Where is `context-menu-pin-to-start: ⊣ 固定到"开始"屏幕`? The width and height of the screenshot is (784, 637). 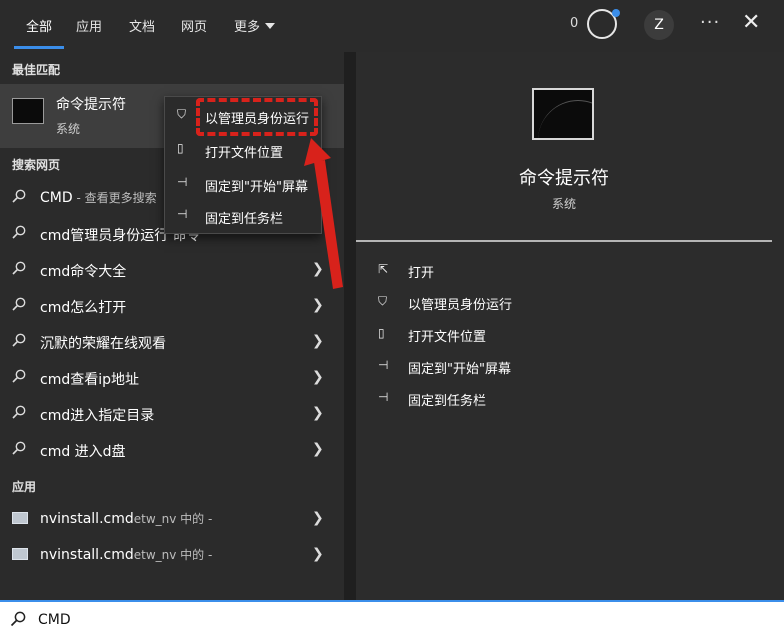 context-menu-pin-to-start: ⊣ 固定到"开始"屏幕 is located at coordinates (244, 184).